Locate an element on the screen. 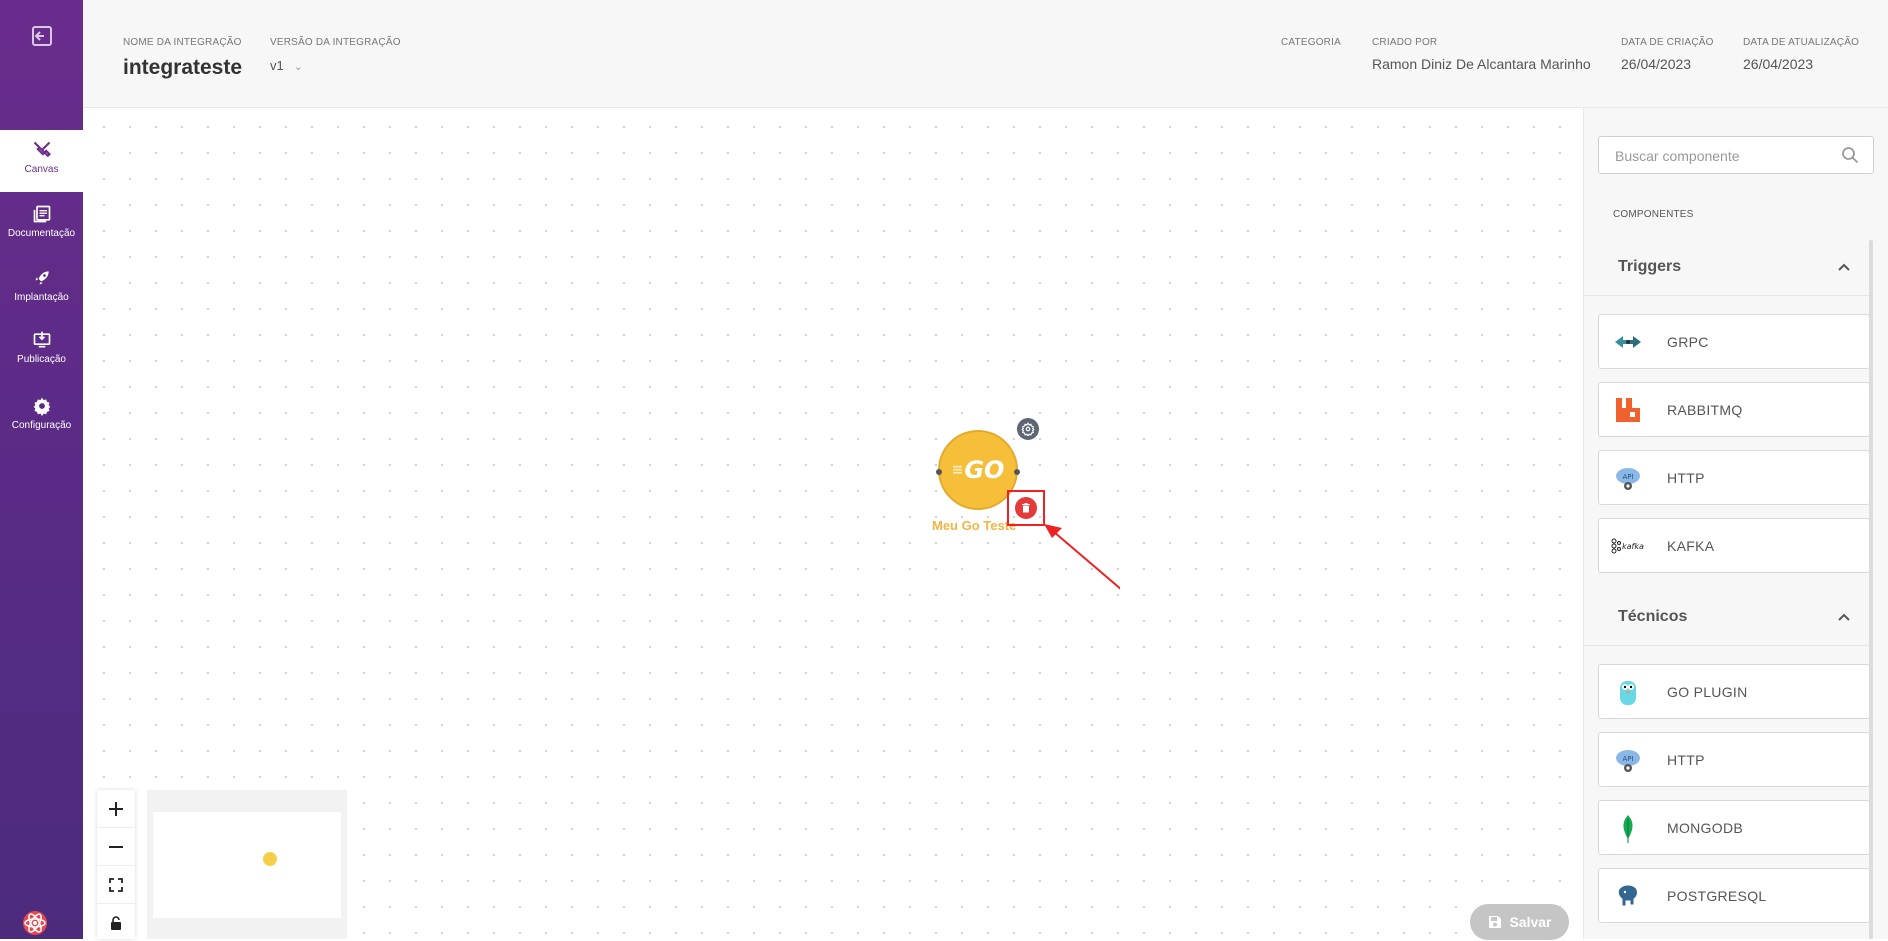 The image size is (1888, 941). svg-text: kafka is located at coordinates (1633, 546).